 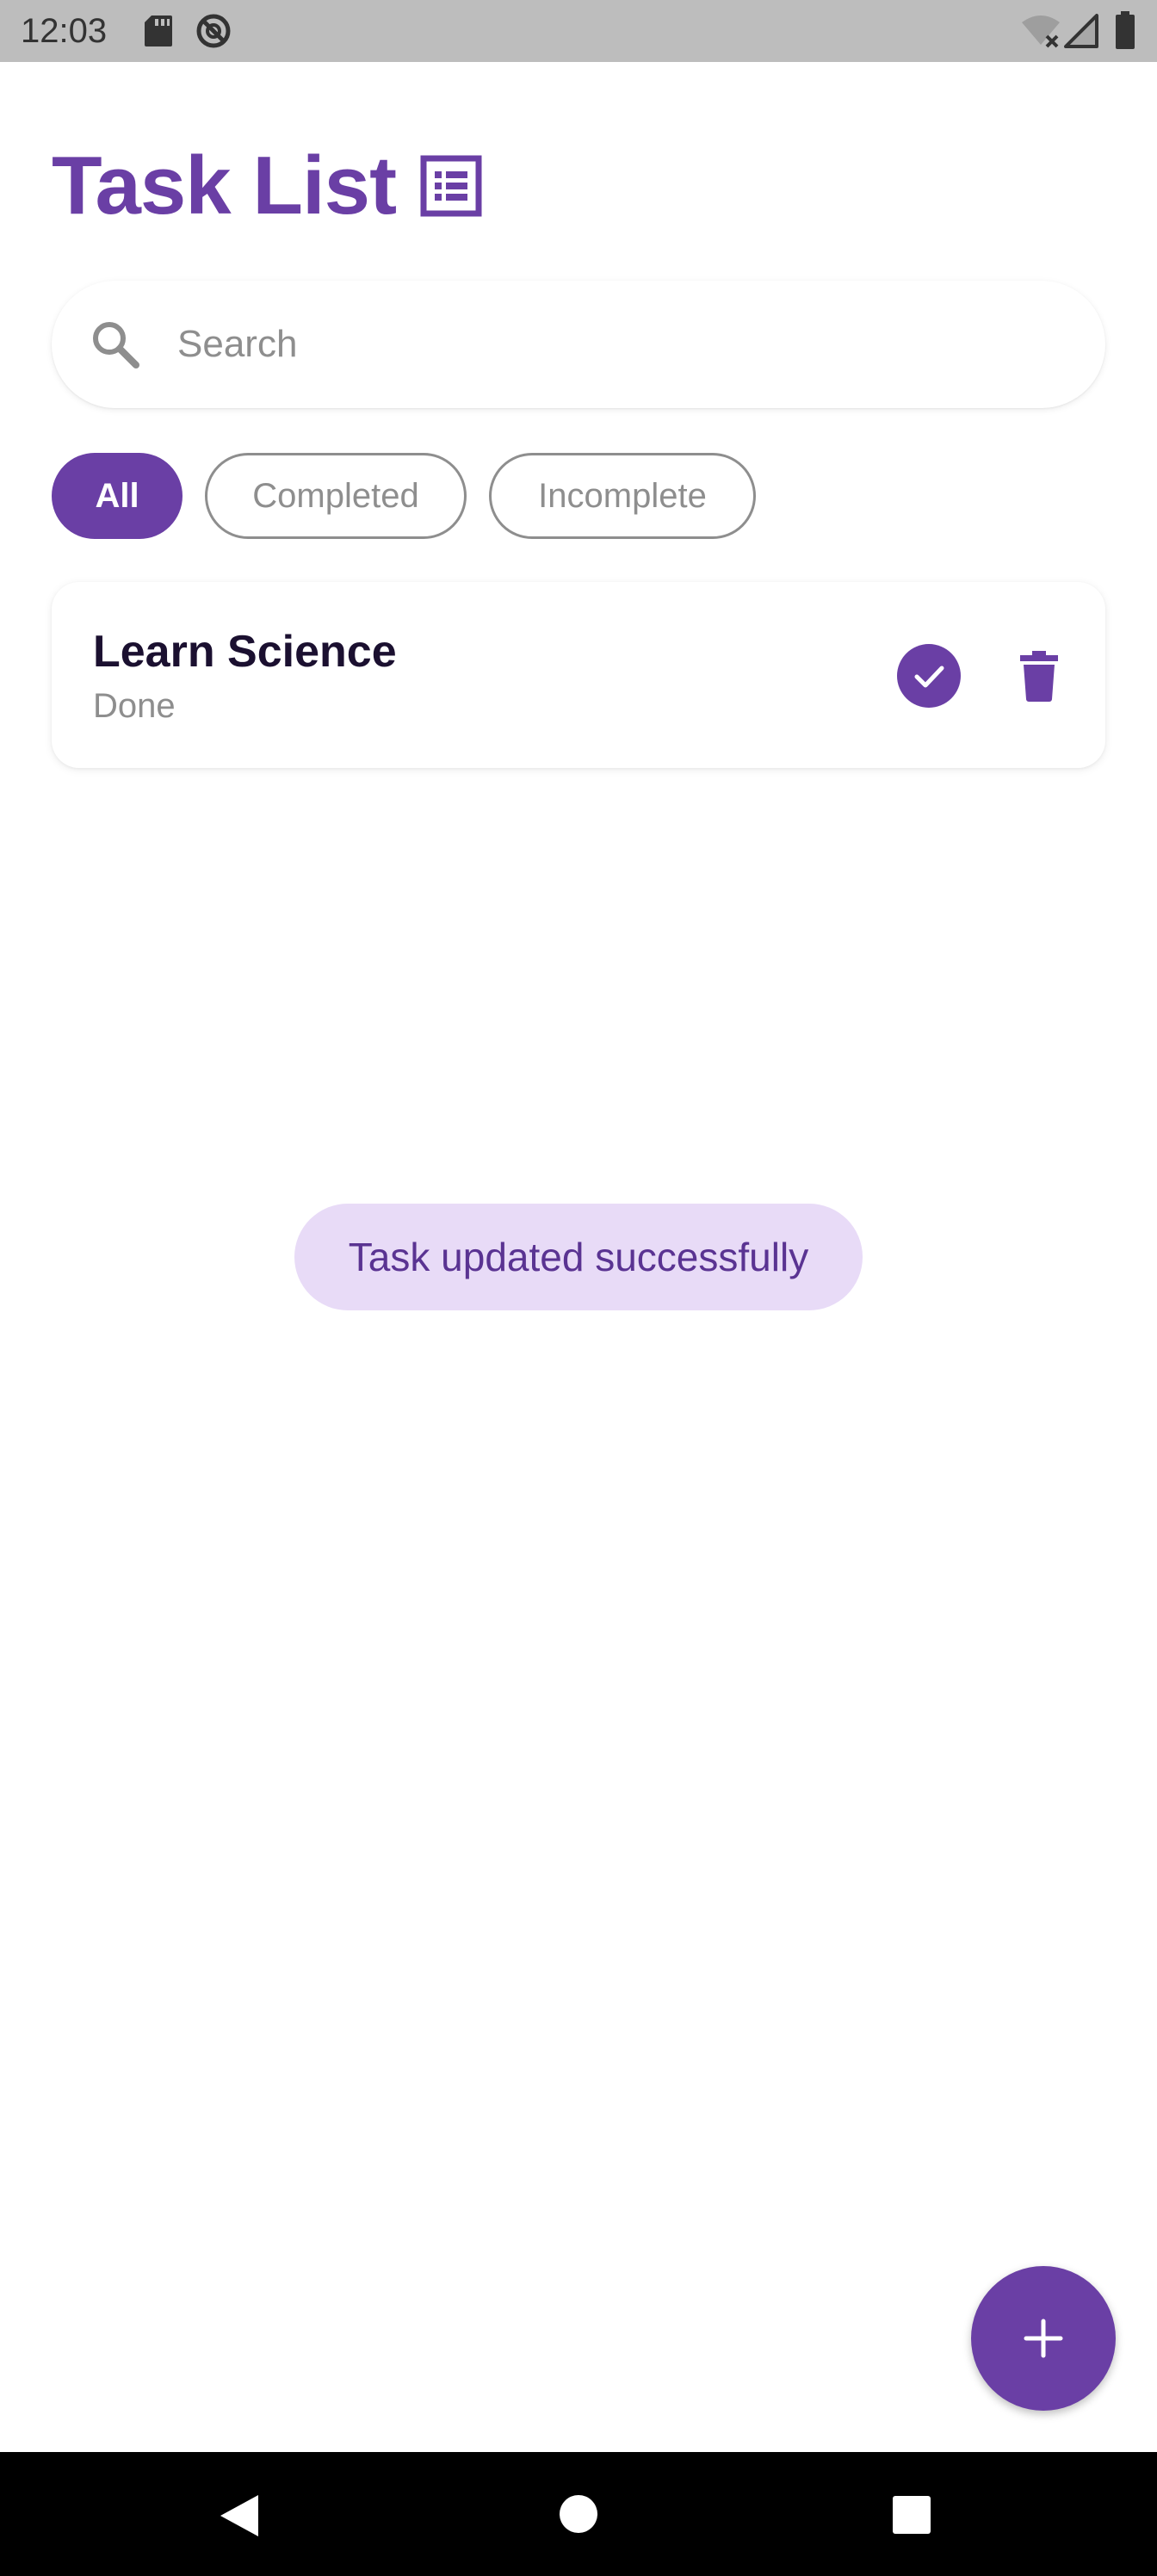 I want to click on navigation-bar, so click(x=579, y=2514).